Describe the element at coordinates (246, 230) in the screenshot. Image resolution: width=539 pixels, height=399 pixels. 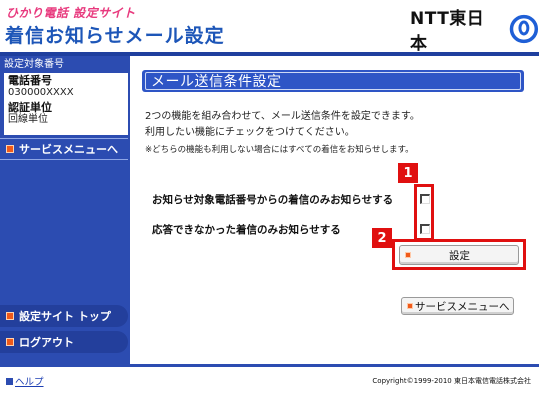
I see `option-label-missed-calls: 応答できなかった着信のみお知らせする` at that location.